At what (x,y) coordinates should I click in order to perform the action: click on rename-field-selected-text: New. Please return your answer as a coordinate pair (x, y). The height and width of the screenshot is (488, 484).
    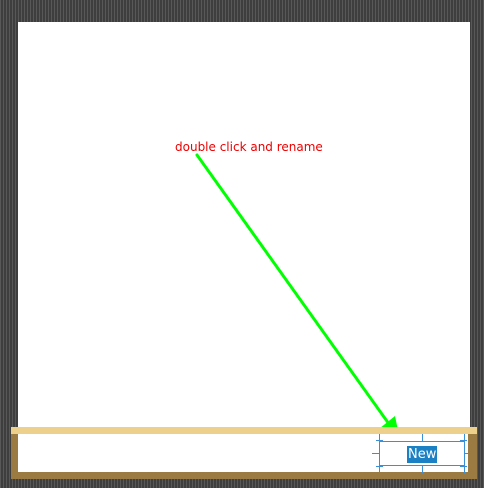
    Looking at the image, I should click on (422, 454).